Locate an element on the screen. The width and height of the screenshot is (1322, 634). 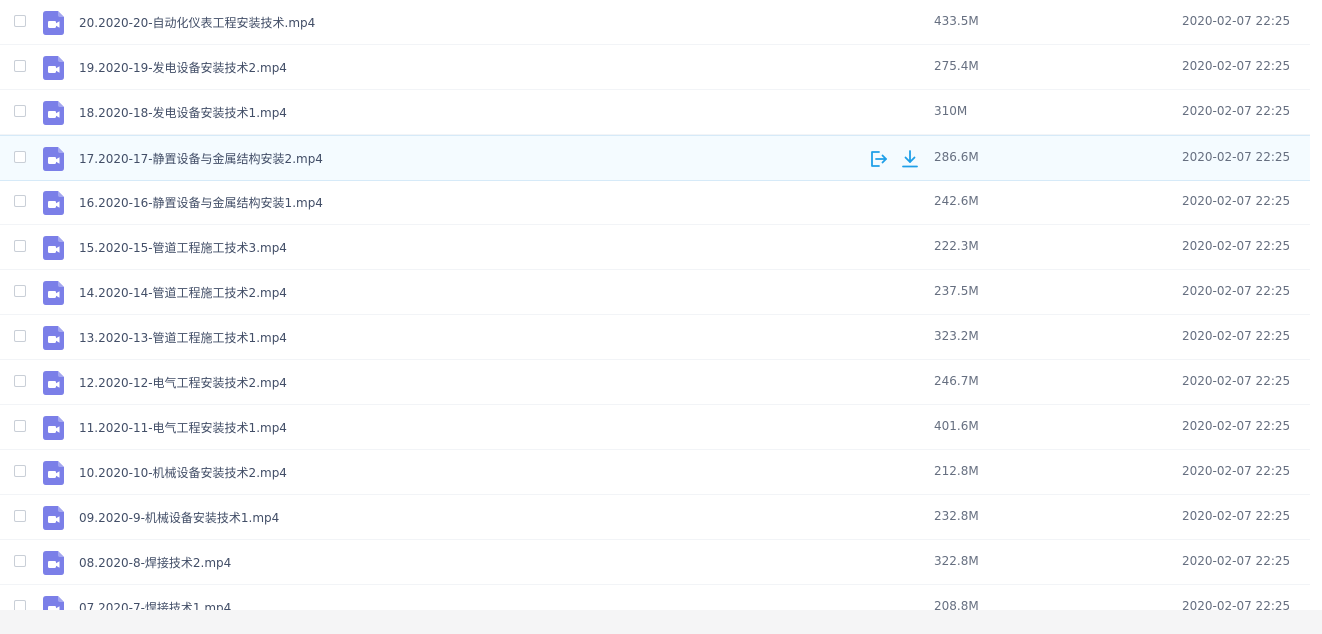
file-size: 237.5M is located at coordinates (956, 291).